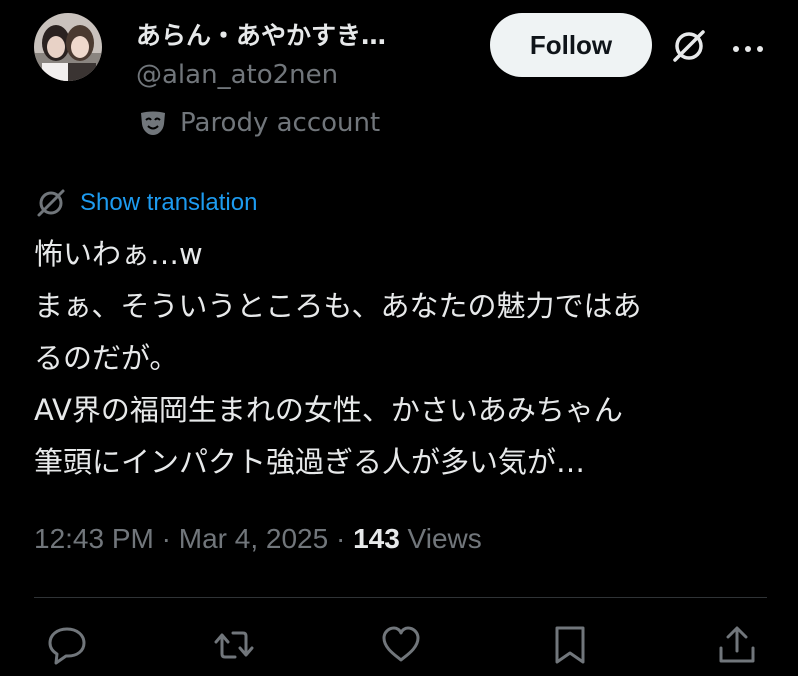 This screenshot has height=676, width=798. What do you see at coordinates (153, 123) in the screenshot?
I see `mask-icon` at bounding box center [153, 123].